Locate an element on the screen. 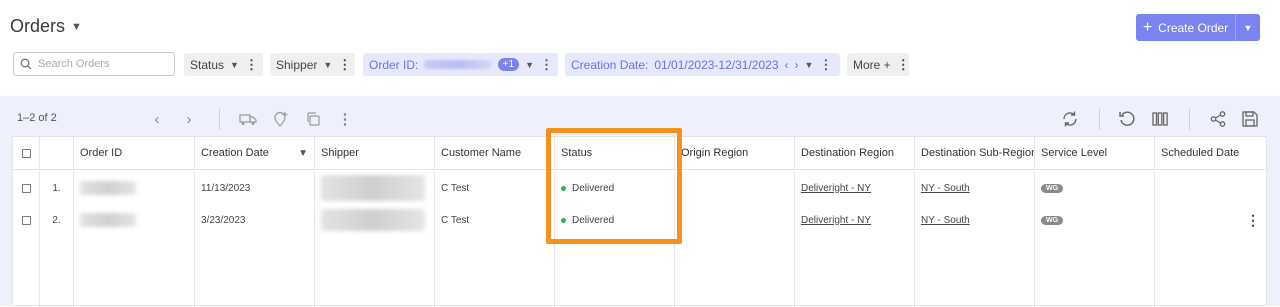 The width and height of the screenshot is (1280, 307). plus-icon: + is located at coordinates (1147, 27).